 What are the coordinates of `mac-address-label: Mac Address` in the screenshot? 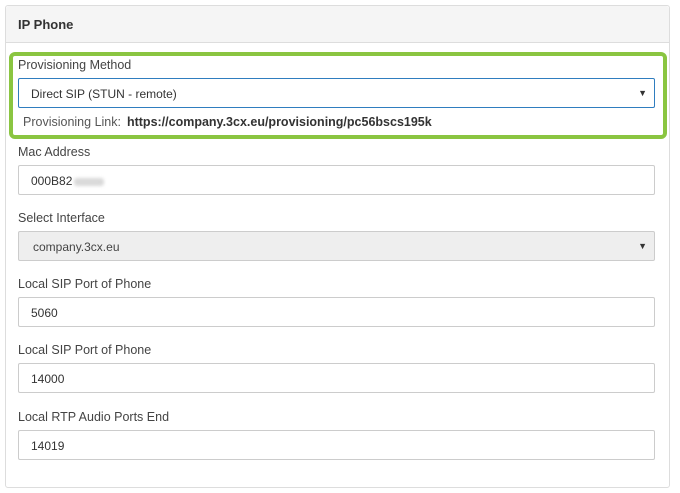 It's located at (54, 152).